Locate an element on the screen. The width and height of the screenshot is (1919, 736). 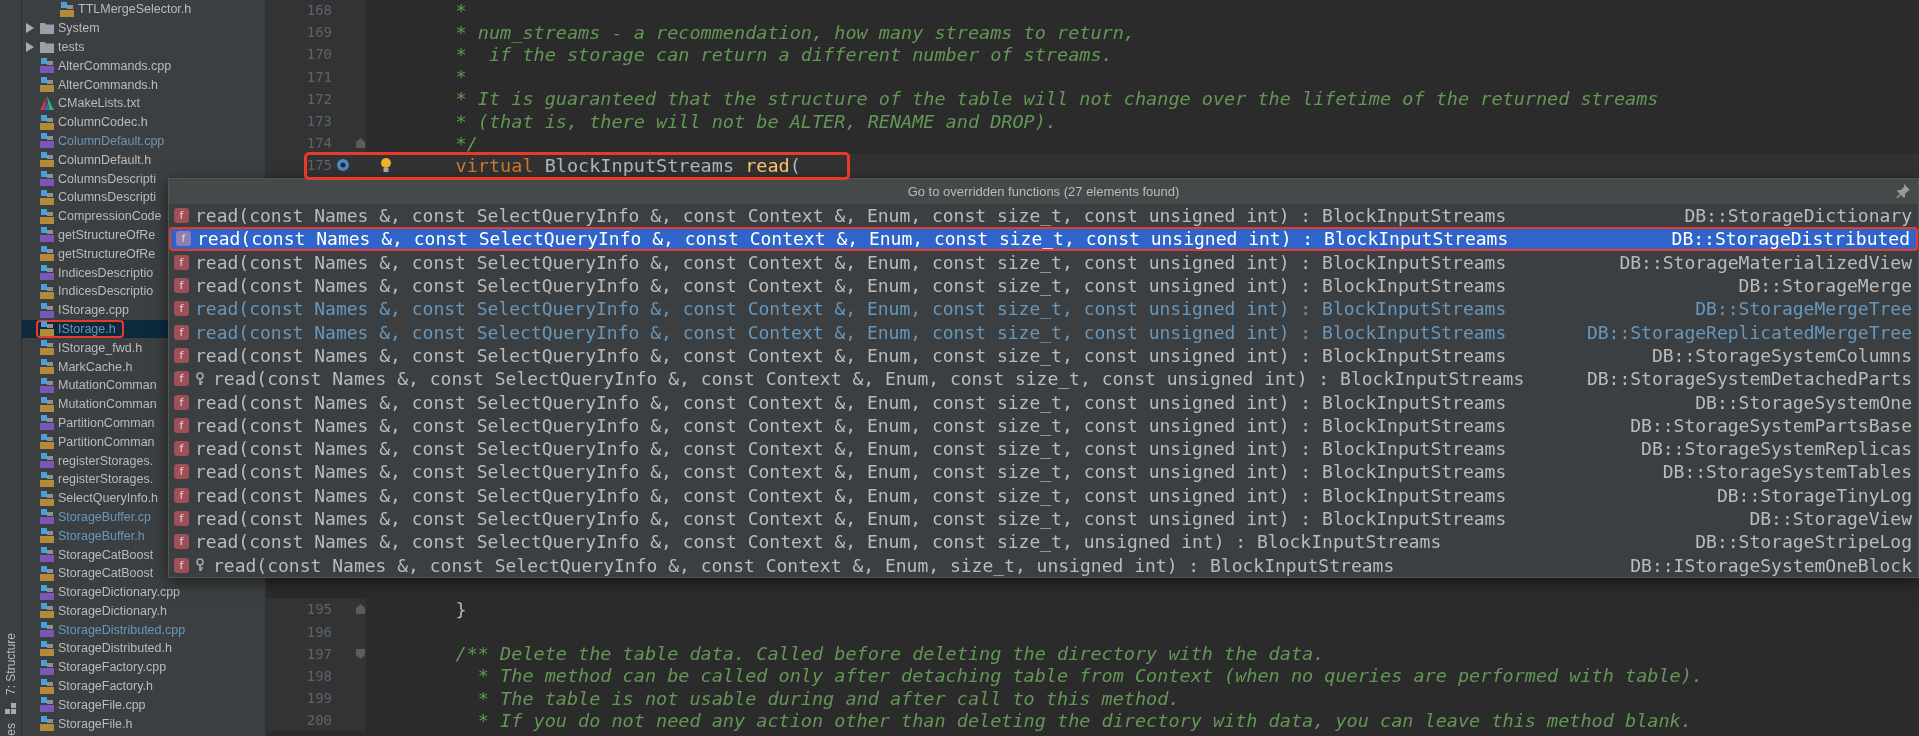
function-list-item: f read(const Names &, const SelectQueryInfo &, const Context &, Enum, const size_t, const unsigned int) : BlockInputStreams DB::StorageSystemPartsBase is located at coordinates (1043, 425).